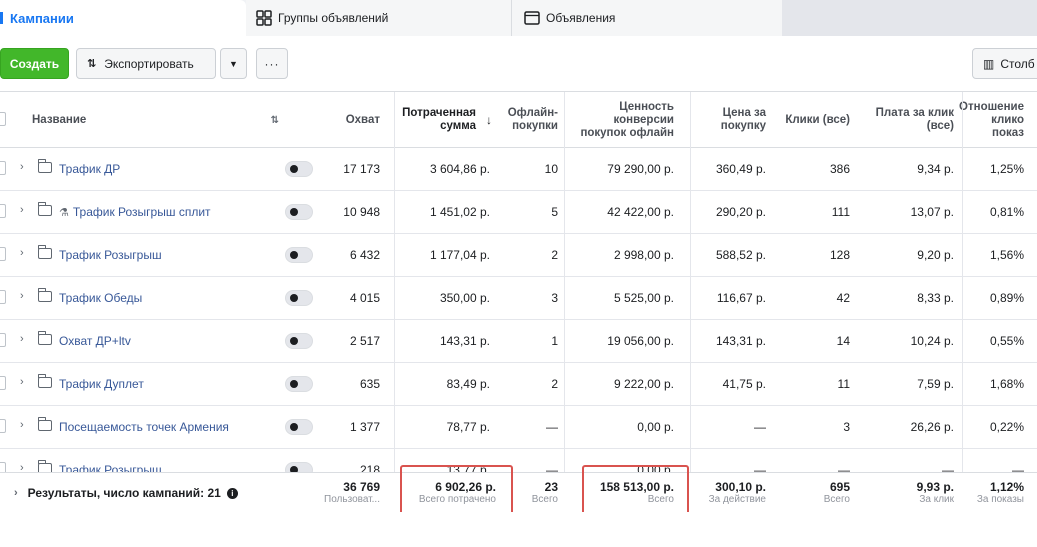 The width and height of the screenshot is (1037, 547). Describe the element at coordinates (910, 120) in the screenshot. I see `col-cpc: Плата за клик (все)` at that location.